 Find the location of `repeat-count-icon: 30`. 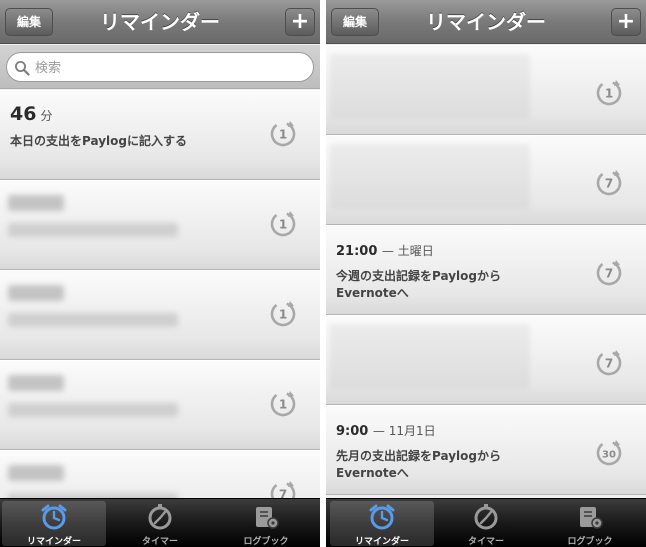

repeat-count-icon: 30 is located at coordinates (609, 453).